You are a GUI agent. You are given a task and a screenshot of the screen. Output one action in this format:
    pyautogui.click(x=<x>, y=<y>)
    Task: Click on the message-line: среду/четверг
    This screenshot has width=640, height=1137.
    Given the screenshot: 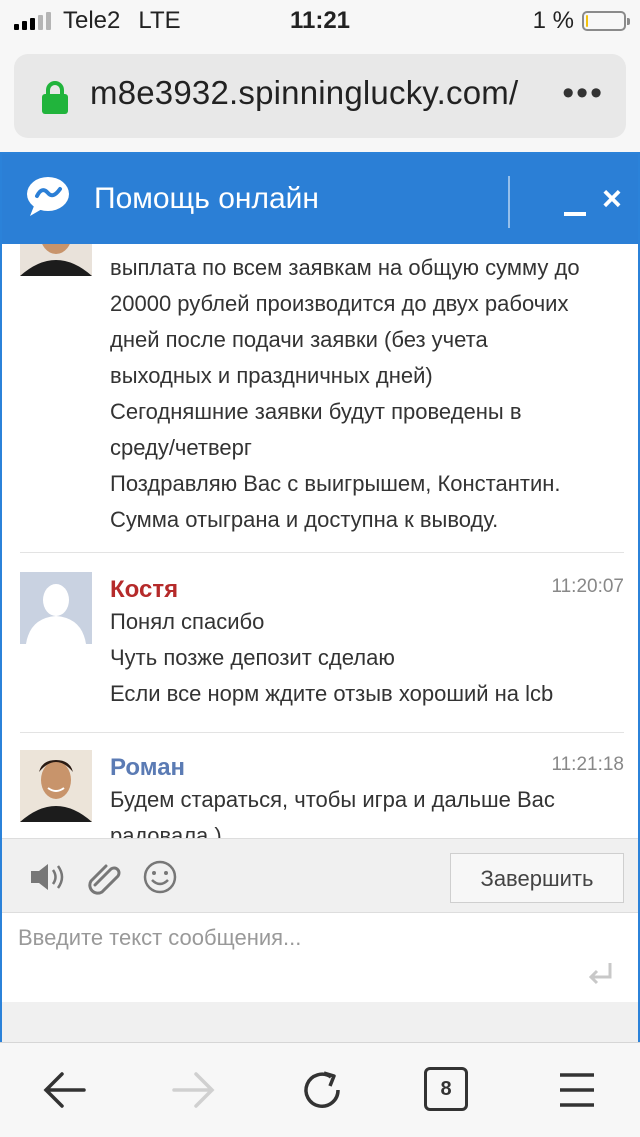 What is the action you would take?
    pyautogui.click(x=181, y=447)
    